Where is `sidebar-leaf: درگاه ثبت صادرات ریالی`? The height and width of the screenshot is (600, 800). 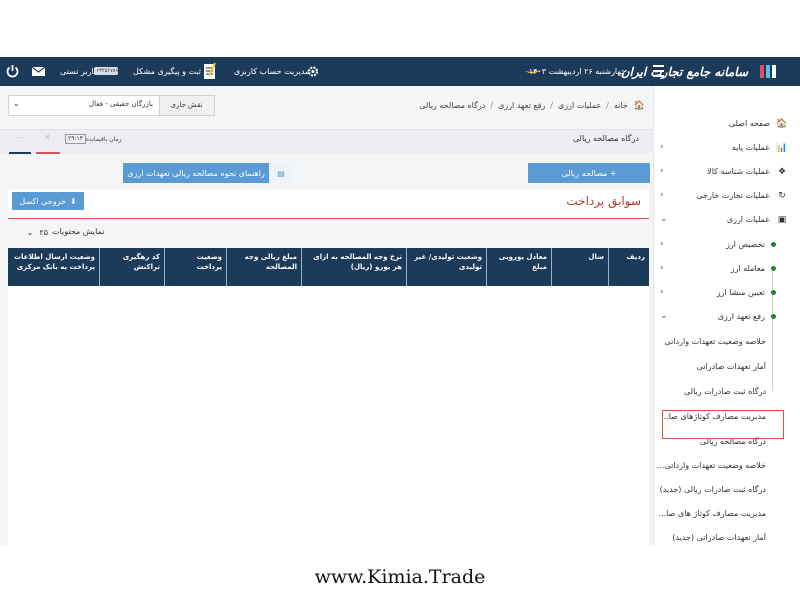 sidebar-leaf: درگاه ثبت صادرات ریالی is located at coordinates (727, 391).